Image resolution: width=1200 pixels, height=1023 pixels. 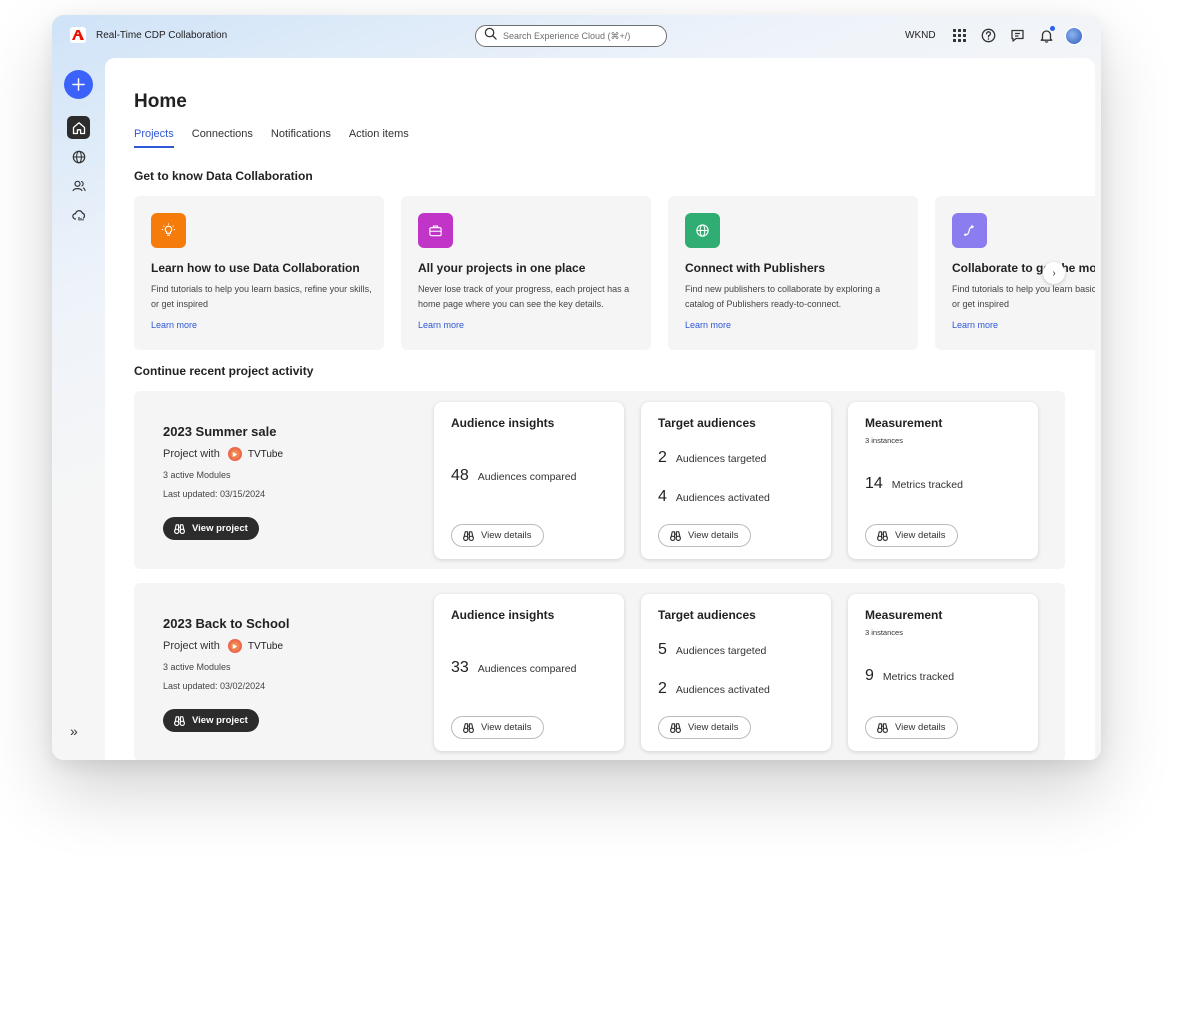 I want to click on module-instances: 3 instances, so click(x=884, y=632).